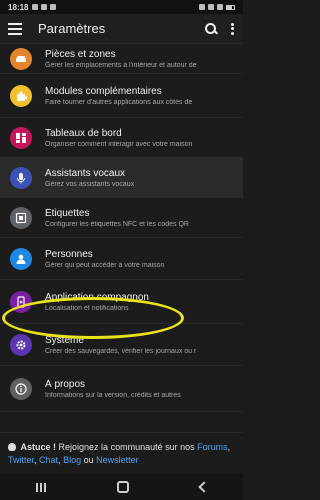 The width and height of the screenshot is (320, 500). Describe the element at coordinates (65, 384) in the screenshot. I see `settings-item-title: À propos` at that location.